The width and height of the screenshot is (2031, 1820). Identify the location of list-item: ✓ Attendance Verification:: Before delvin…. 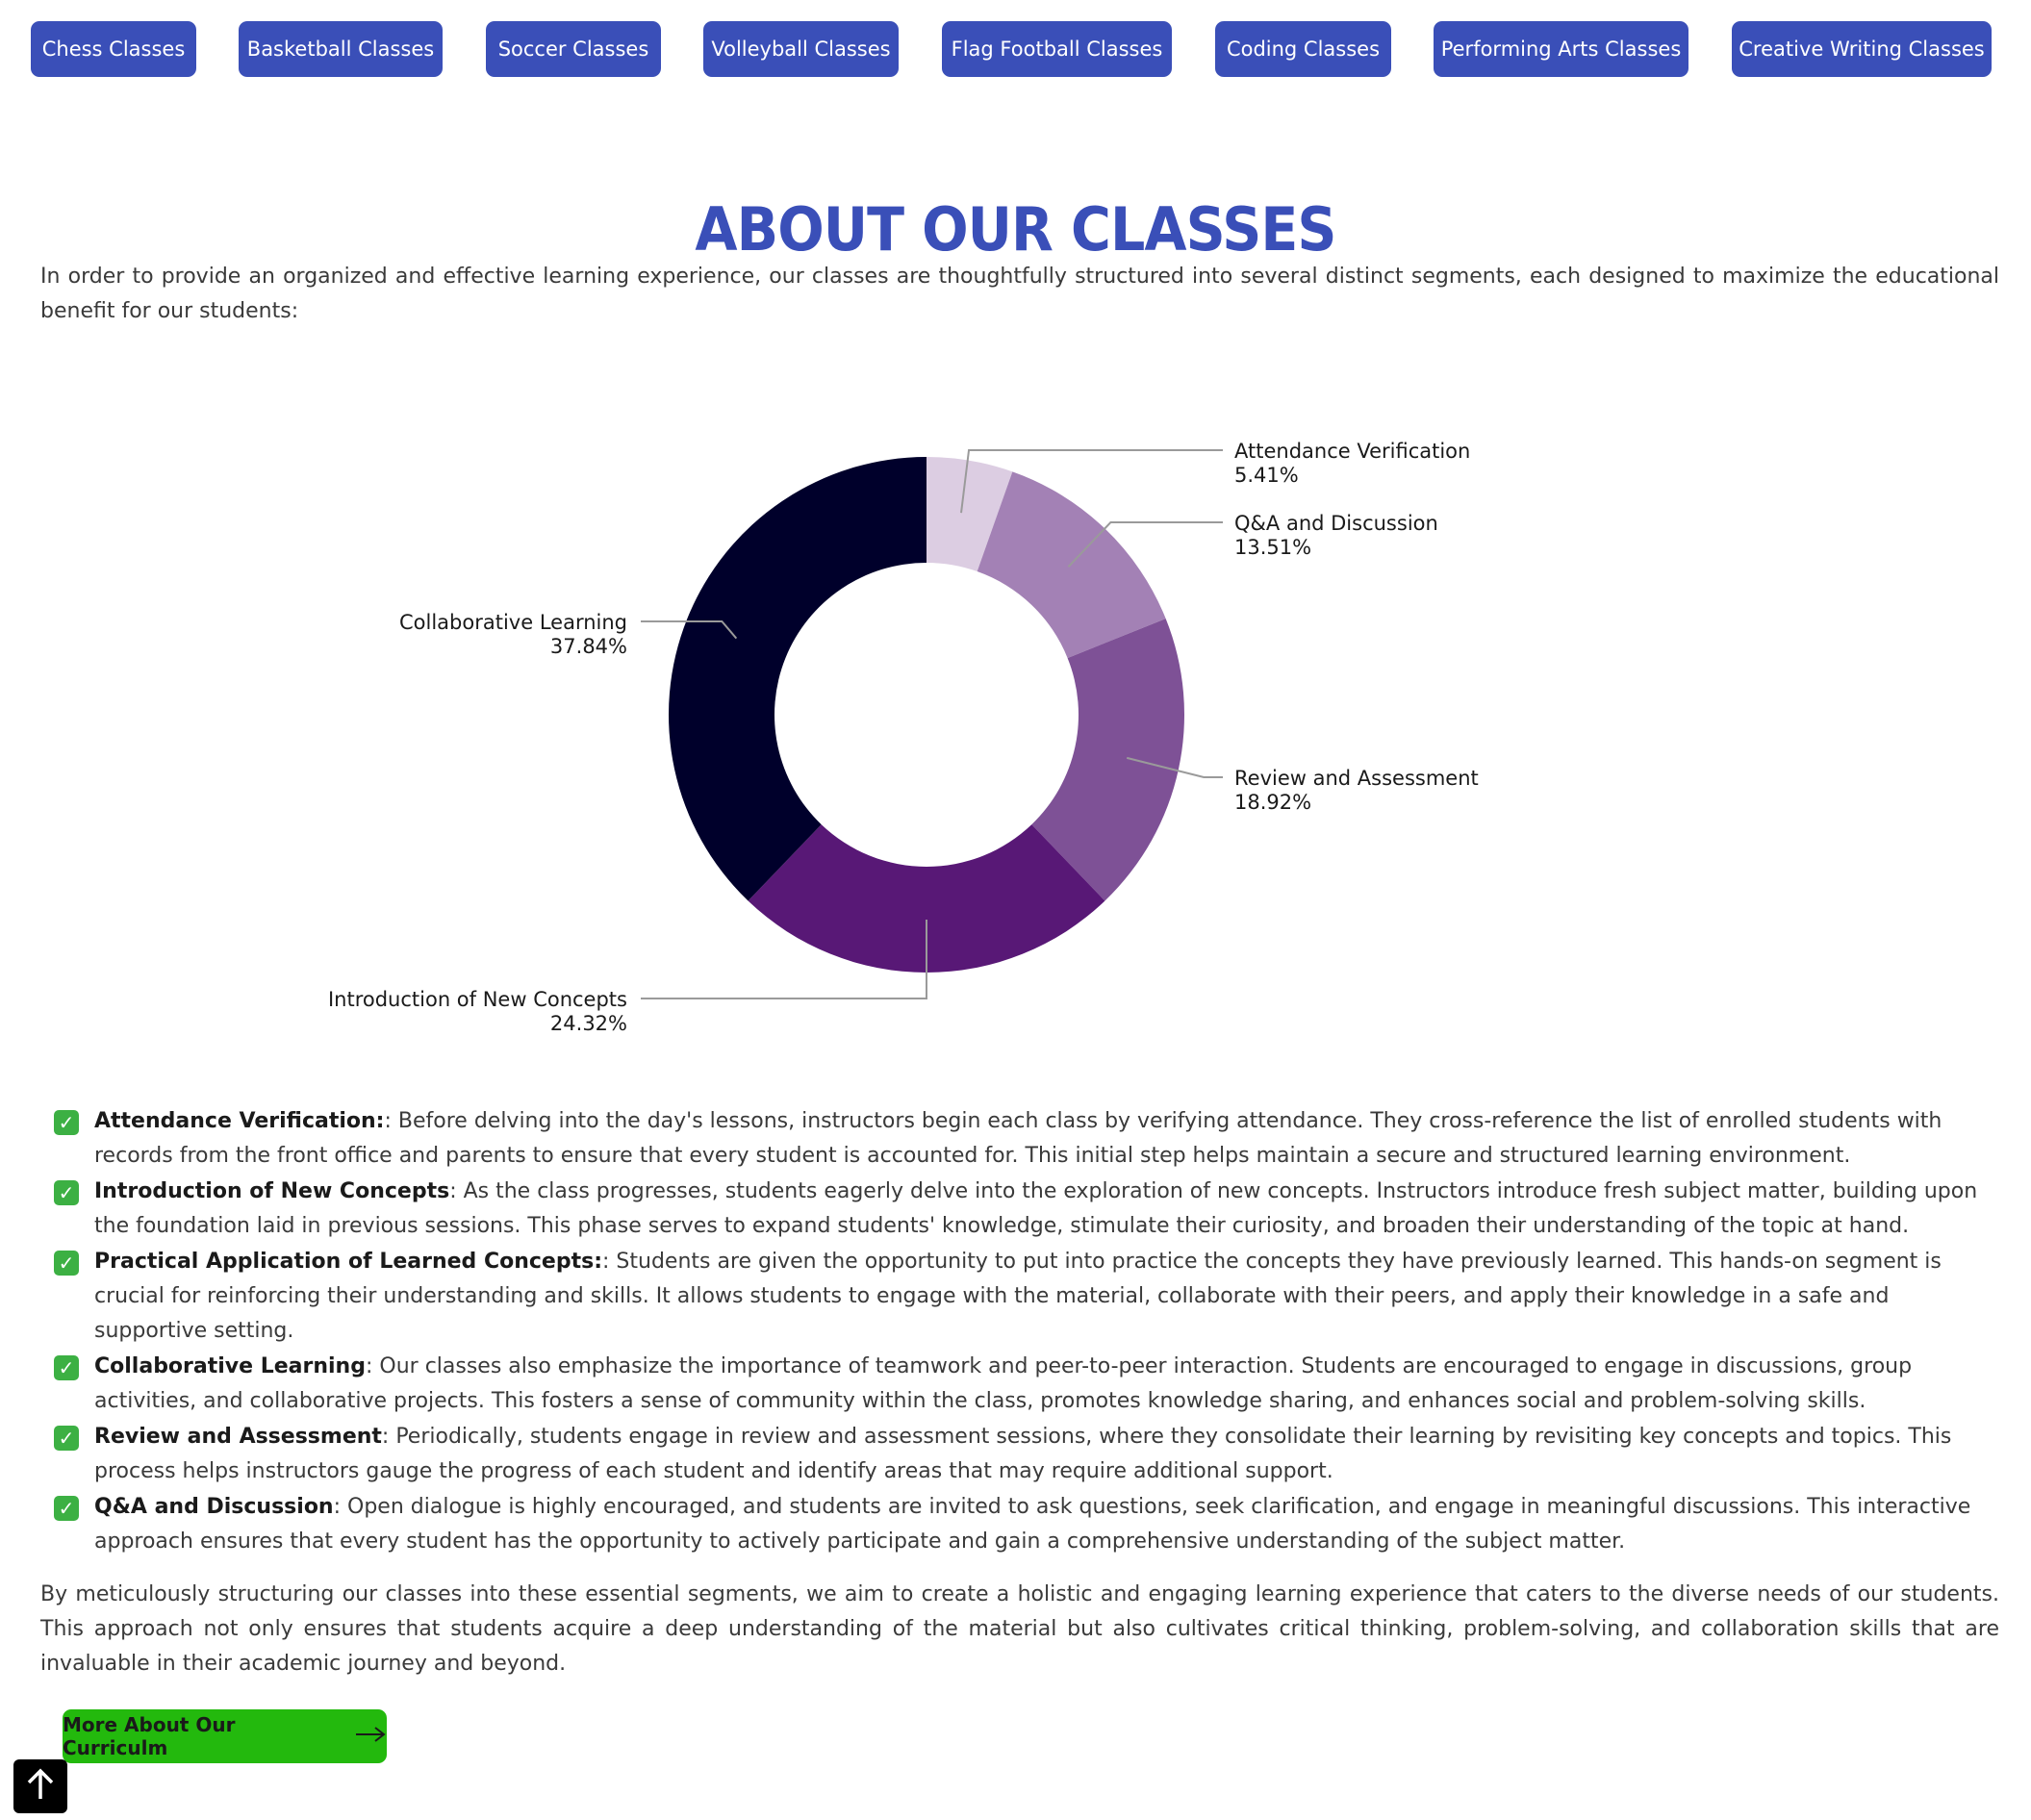
(1030, 1139).